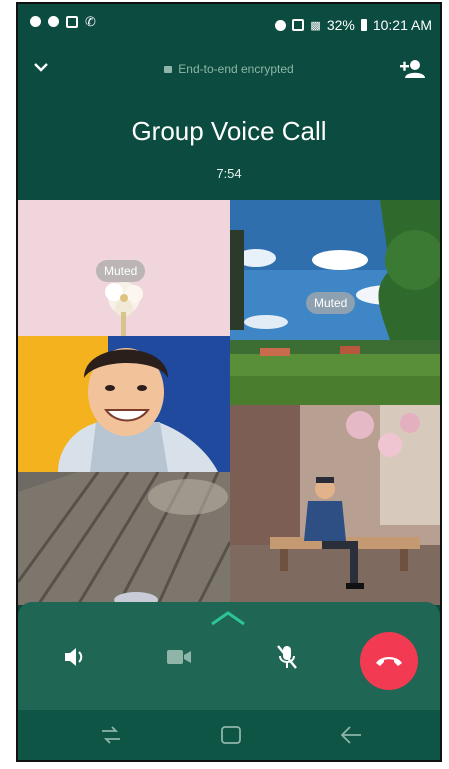  I want to click on do-not-disturb-icon, so click(281, 25).